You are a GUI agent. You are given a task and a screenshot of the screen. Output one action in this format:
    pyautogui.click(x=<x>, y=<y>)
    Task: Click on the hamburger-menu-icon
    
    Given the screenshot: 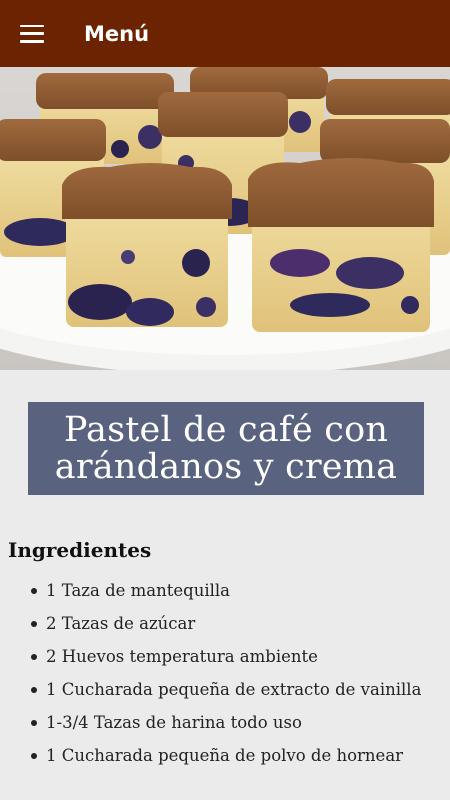 What is the action you would take?
    pyautogui.click(x=32, y=33)
    